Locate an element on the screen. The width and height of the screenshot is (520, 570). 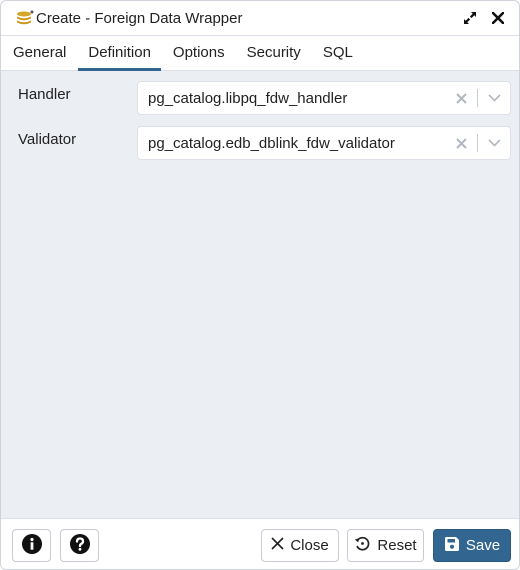
close-button-label: Close is located at coordinates (309, 545).